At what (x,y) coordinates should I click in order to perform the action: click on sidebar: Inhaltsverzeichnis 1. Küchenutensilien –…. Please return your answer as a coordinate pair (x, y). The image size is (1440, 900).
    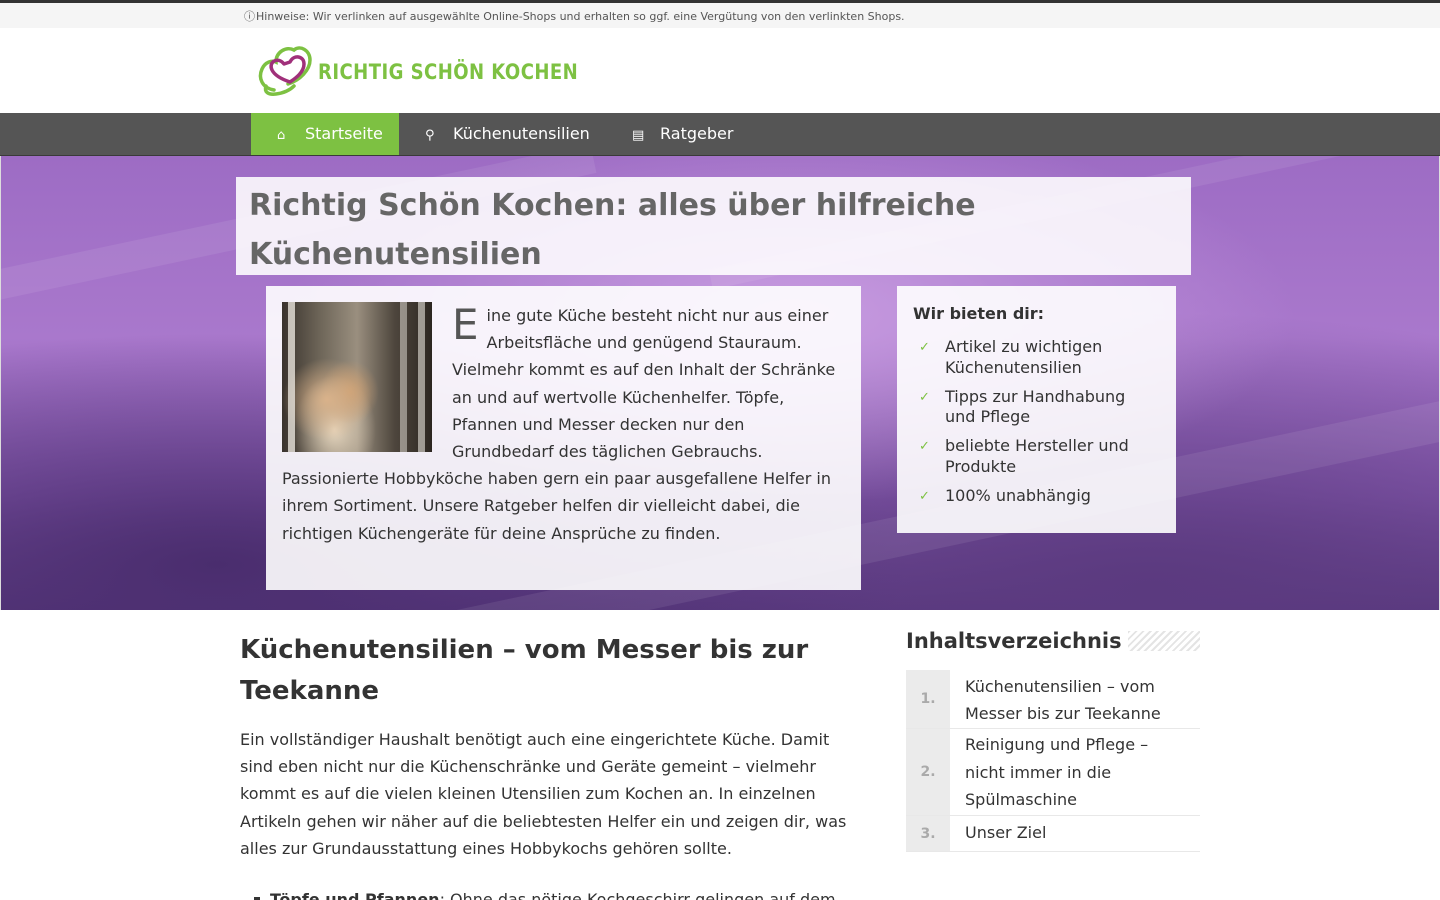
    Looking at the image, I should click on (1053, 740).